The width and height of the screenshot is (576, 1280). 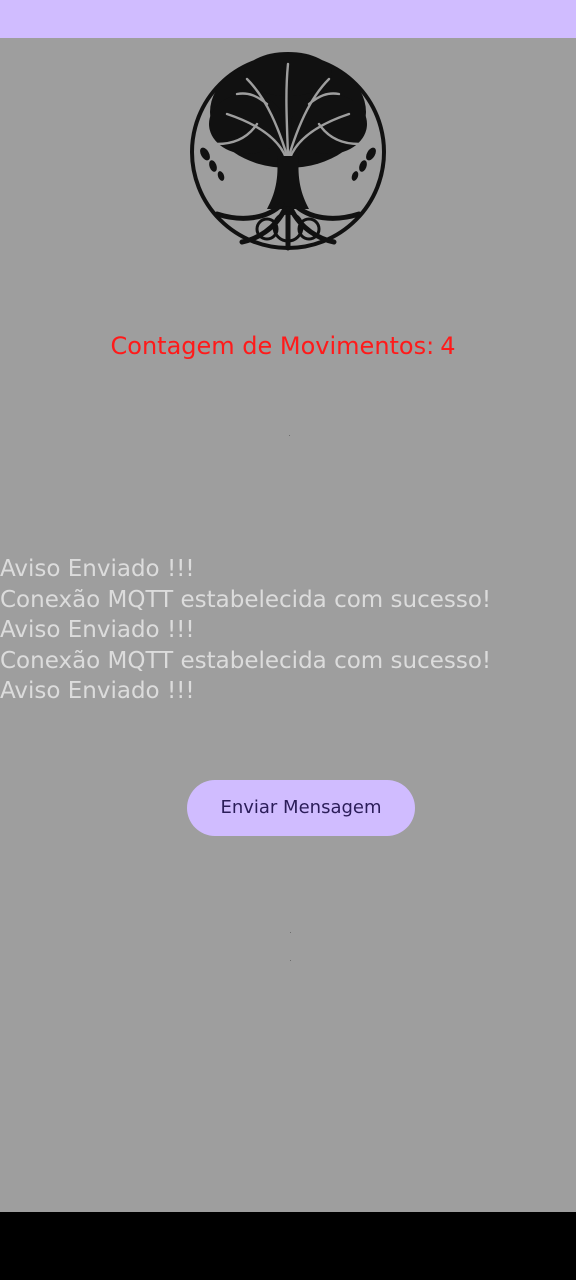 What do you see at coordinates (301, 808) in the screenshot?
I see `send-message-button: Enviar Mensagem` at bounding box center [301, 808].